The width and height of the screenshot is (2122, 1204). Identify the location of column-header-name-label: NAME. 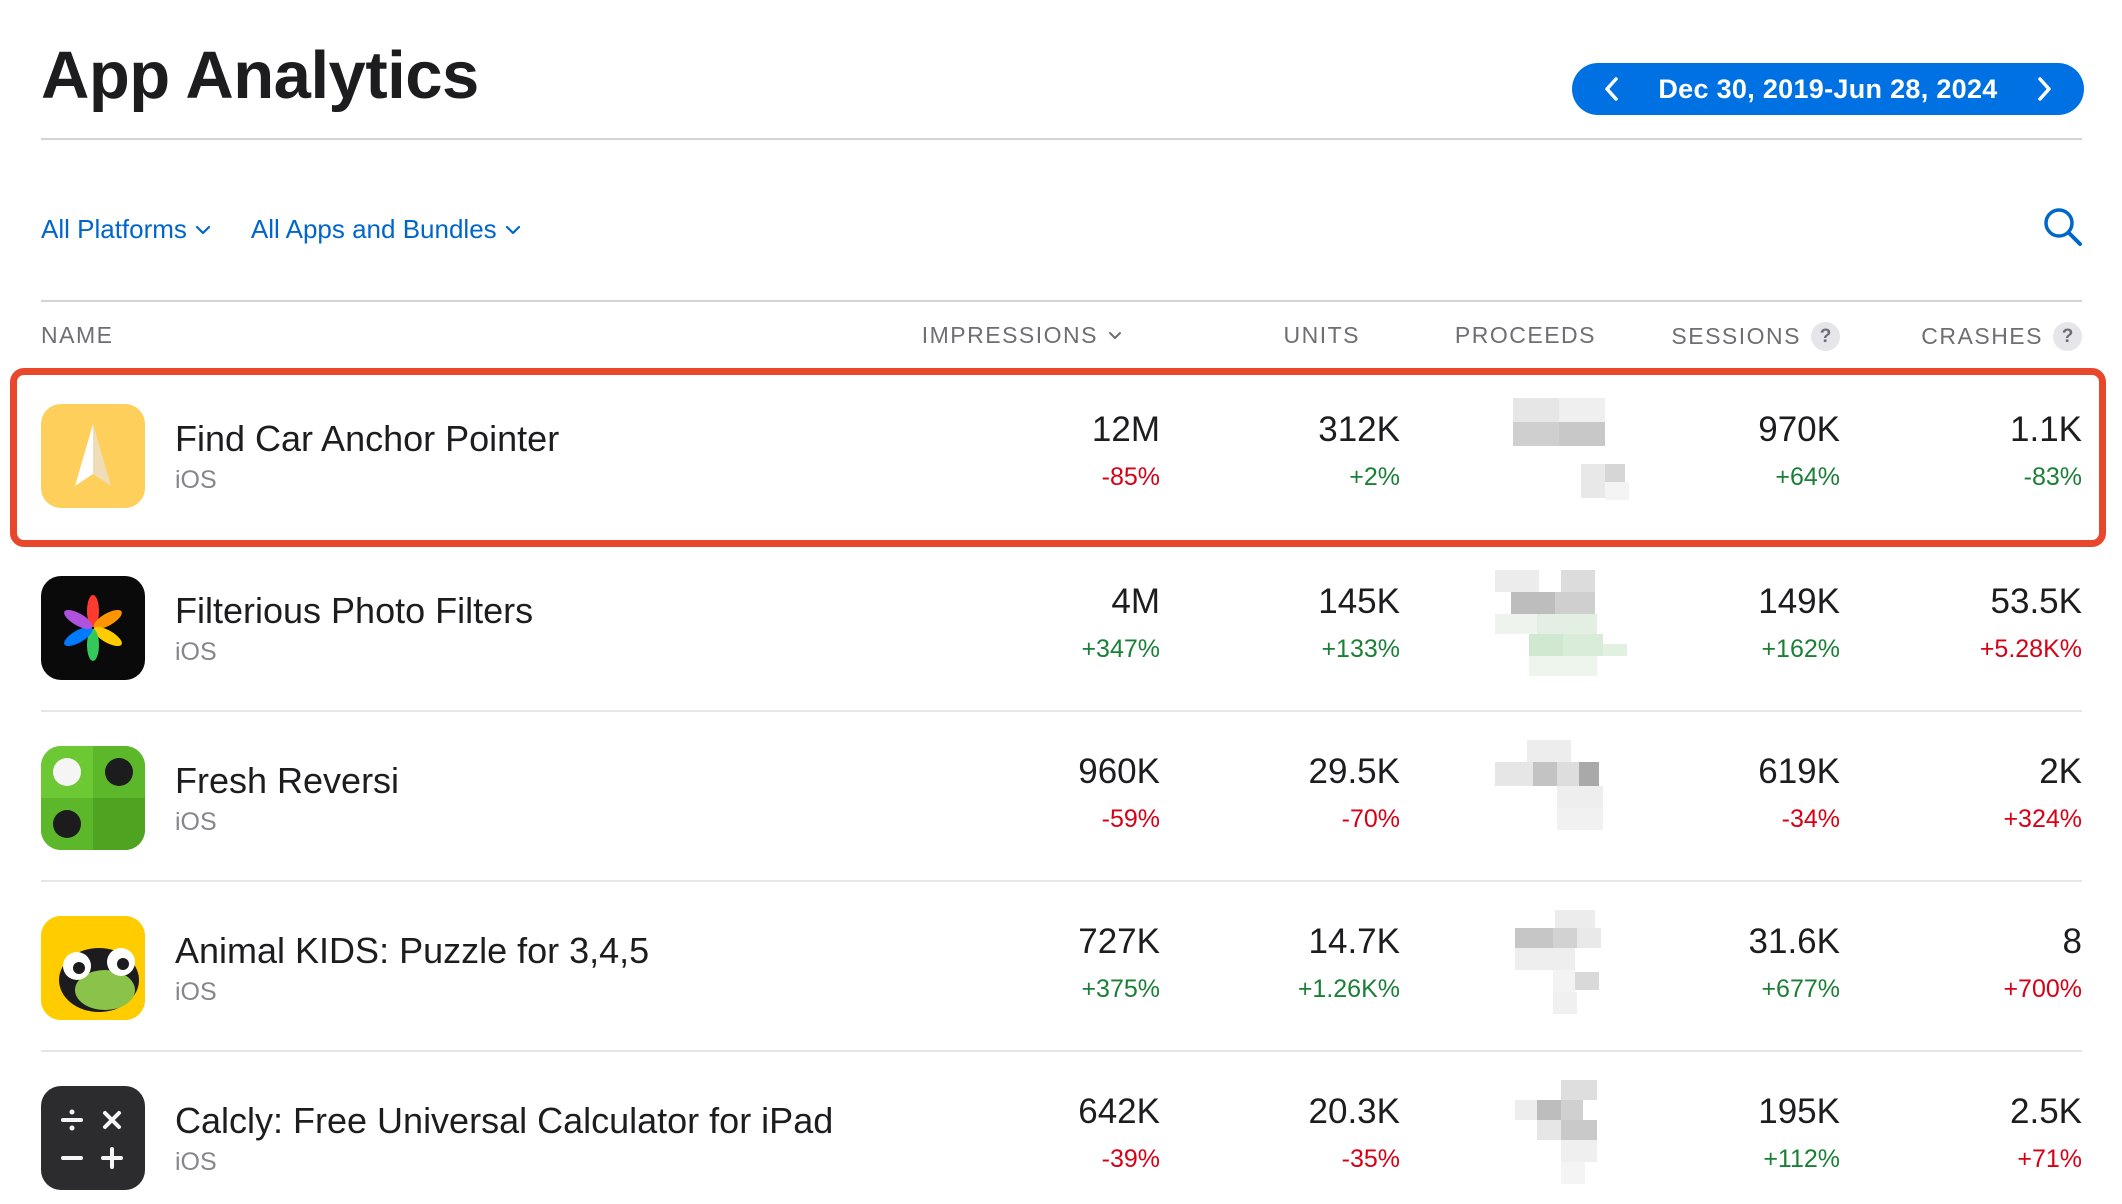
(77, 335).